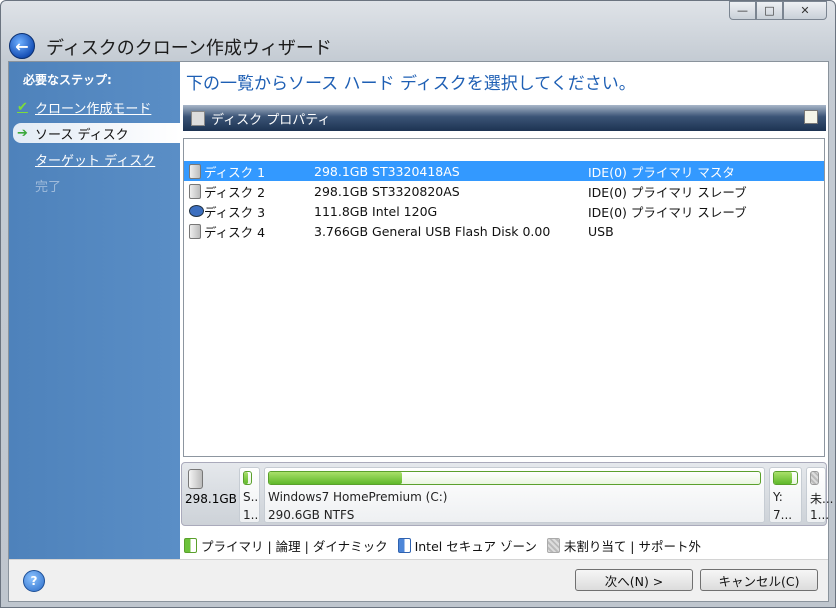  Describe the element at coordinates (504, 118) in the screenshot. I see `disk-properties-bar: ディスク プロパティ` at that location.